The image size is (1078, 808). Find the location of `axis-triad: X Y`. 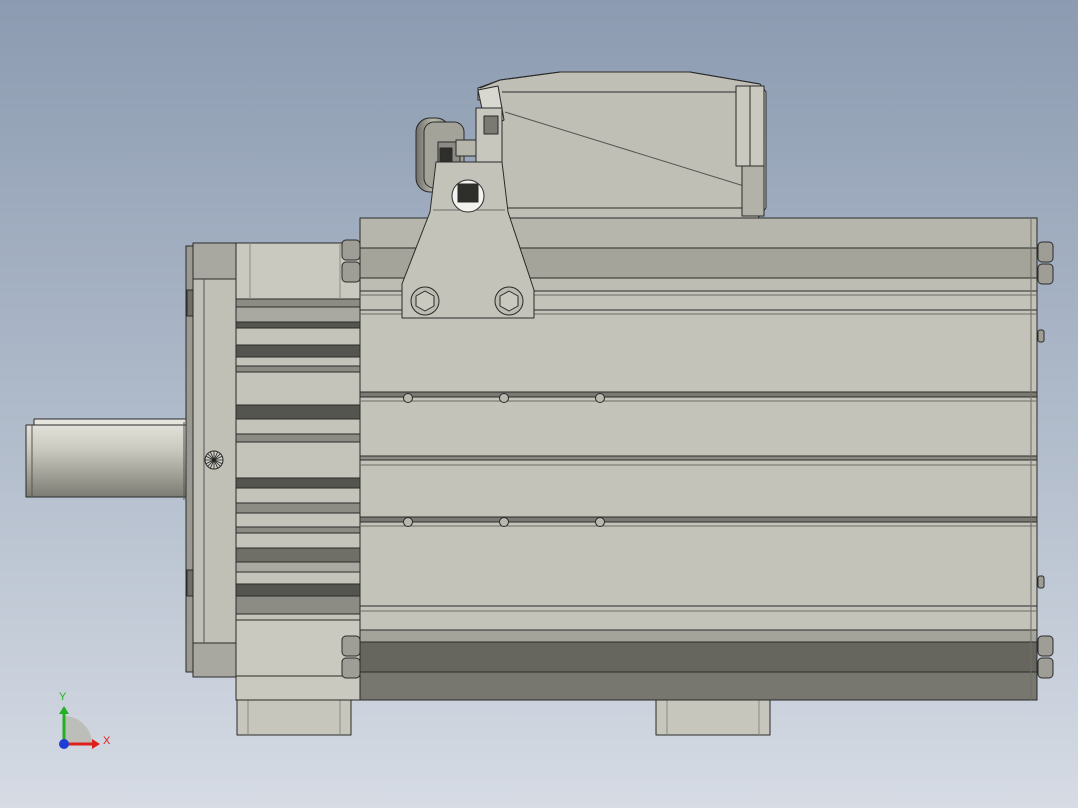

axis-triad: X Y is located at coordinates (85, 720).